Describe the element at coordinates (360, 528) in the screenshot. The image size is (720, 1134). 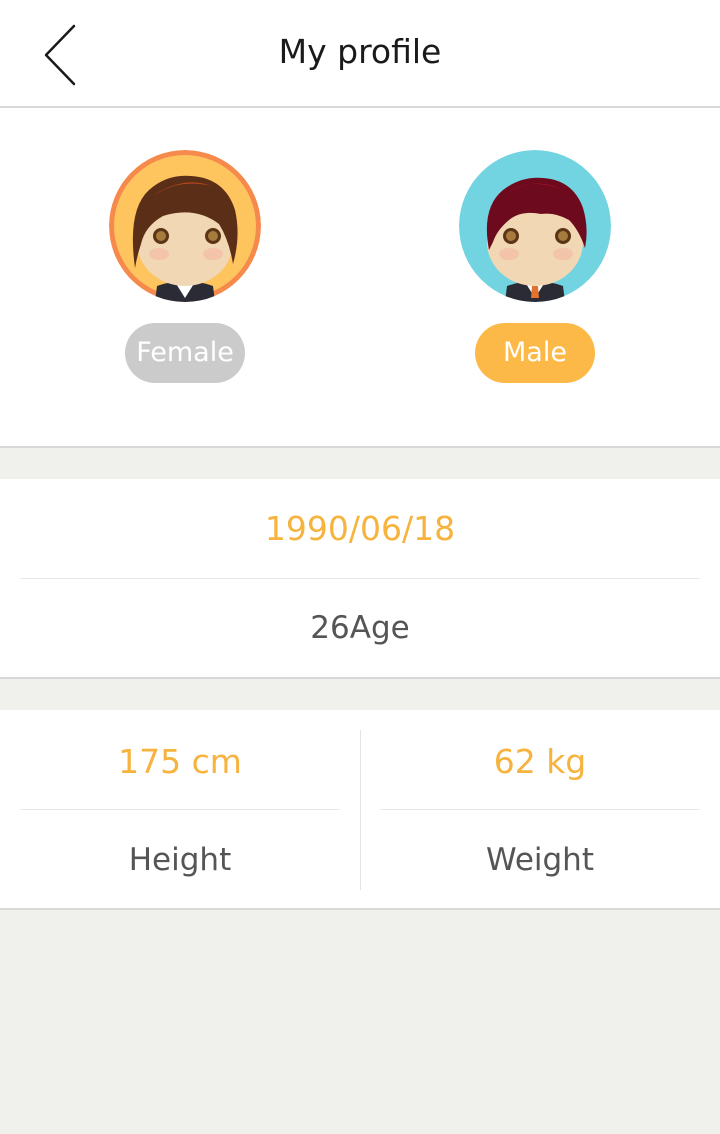
I see `birth-date-picker: 1990/06/18` at that location.